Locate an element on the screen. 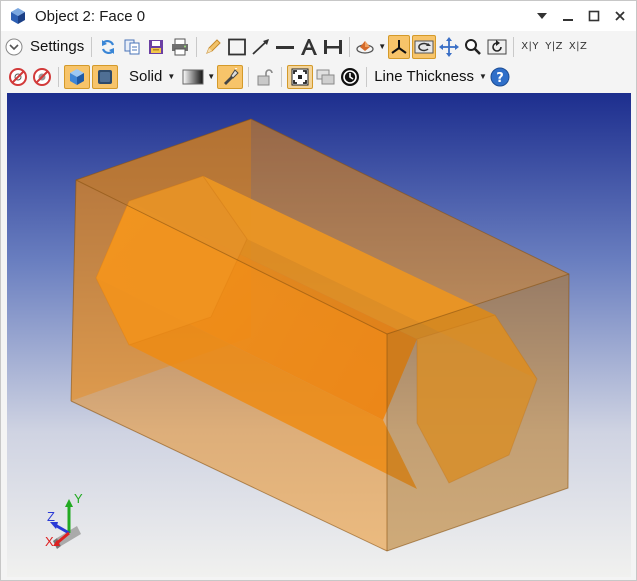  view-xy-button: X|Y is located at coordinates (530, 47).